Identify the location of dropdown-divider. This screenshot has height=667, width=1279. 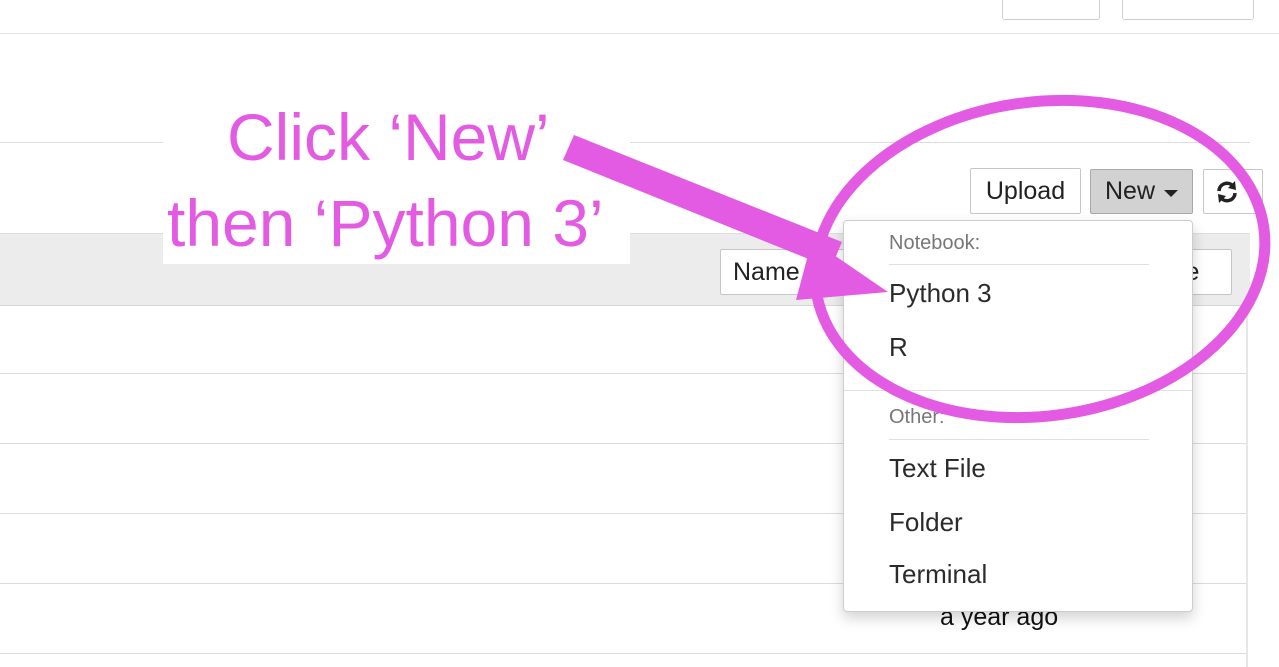
(1018, 390).